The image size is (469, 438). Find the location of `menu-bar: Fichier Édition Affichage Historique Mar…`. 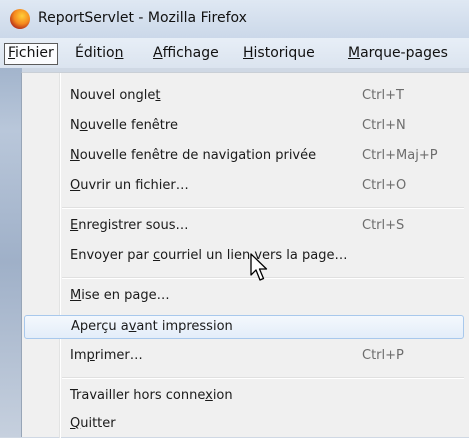

menu-bar: Fichier Édition Affichage Historique Mar… is located at coordinates (234, 53).